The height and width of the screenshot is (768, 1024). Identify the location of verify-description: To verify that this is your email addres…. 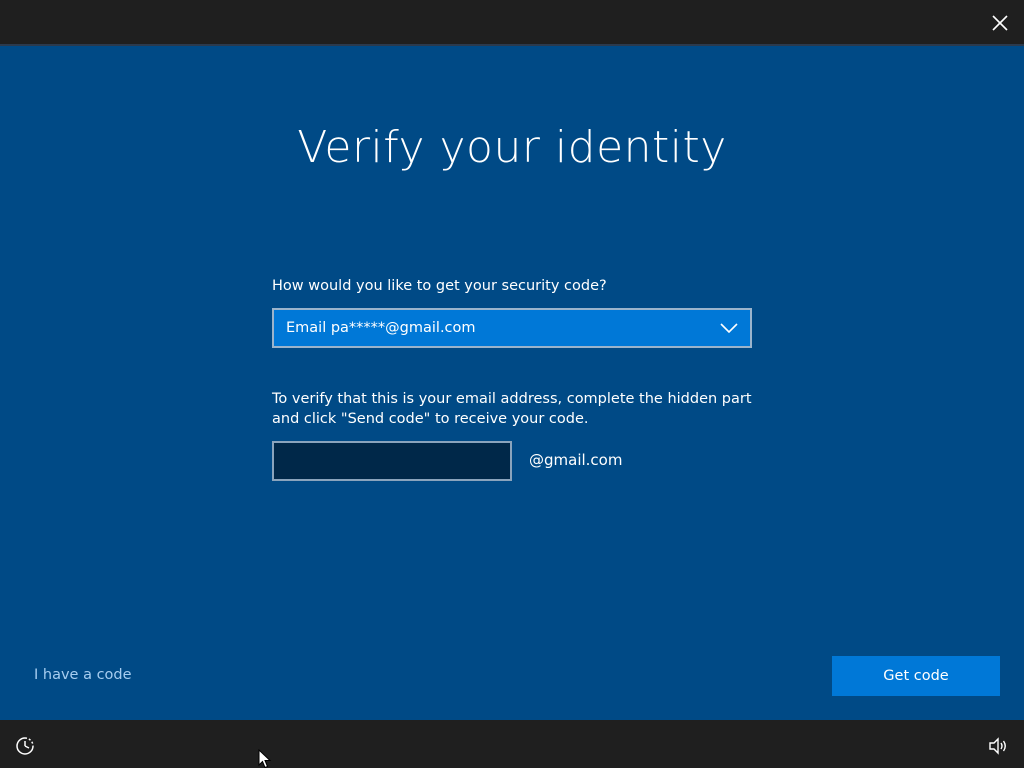
(512, 409).